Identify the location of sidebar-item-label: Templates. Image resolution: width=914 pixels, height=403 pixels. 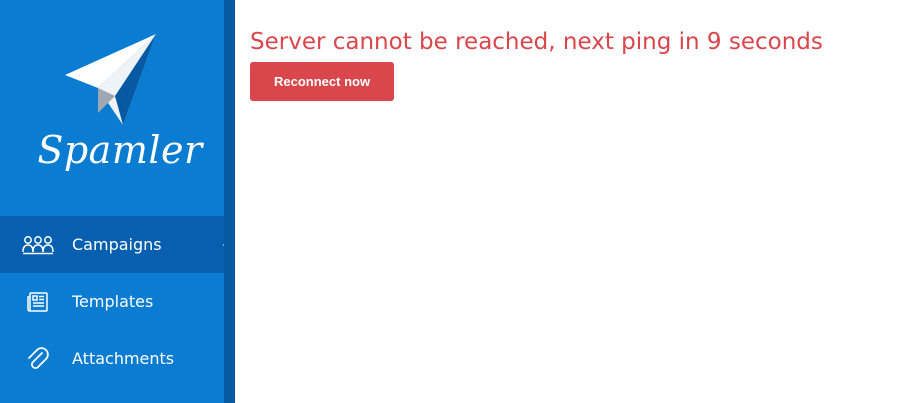
(113, 301).